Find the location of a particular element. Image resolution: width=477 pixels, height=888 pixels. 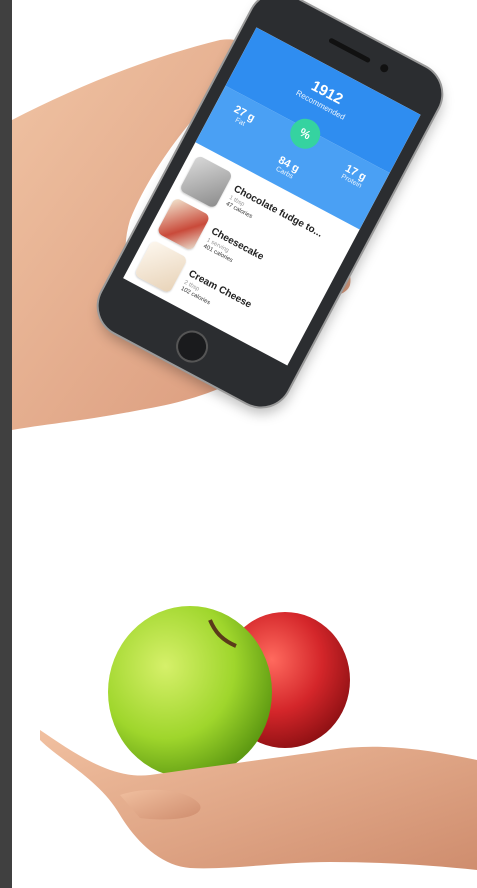

phone-speaker is located at coordinates (350, 50).